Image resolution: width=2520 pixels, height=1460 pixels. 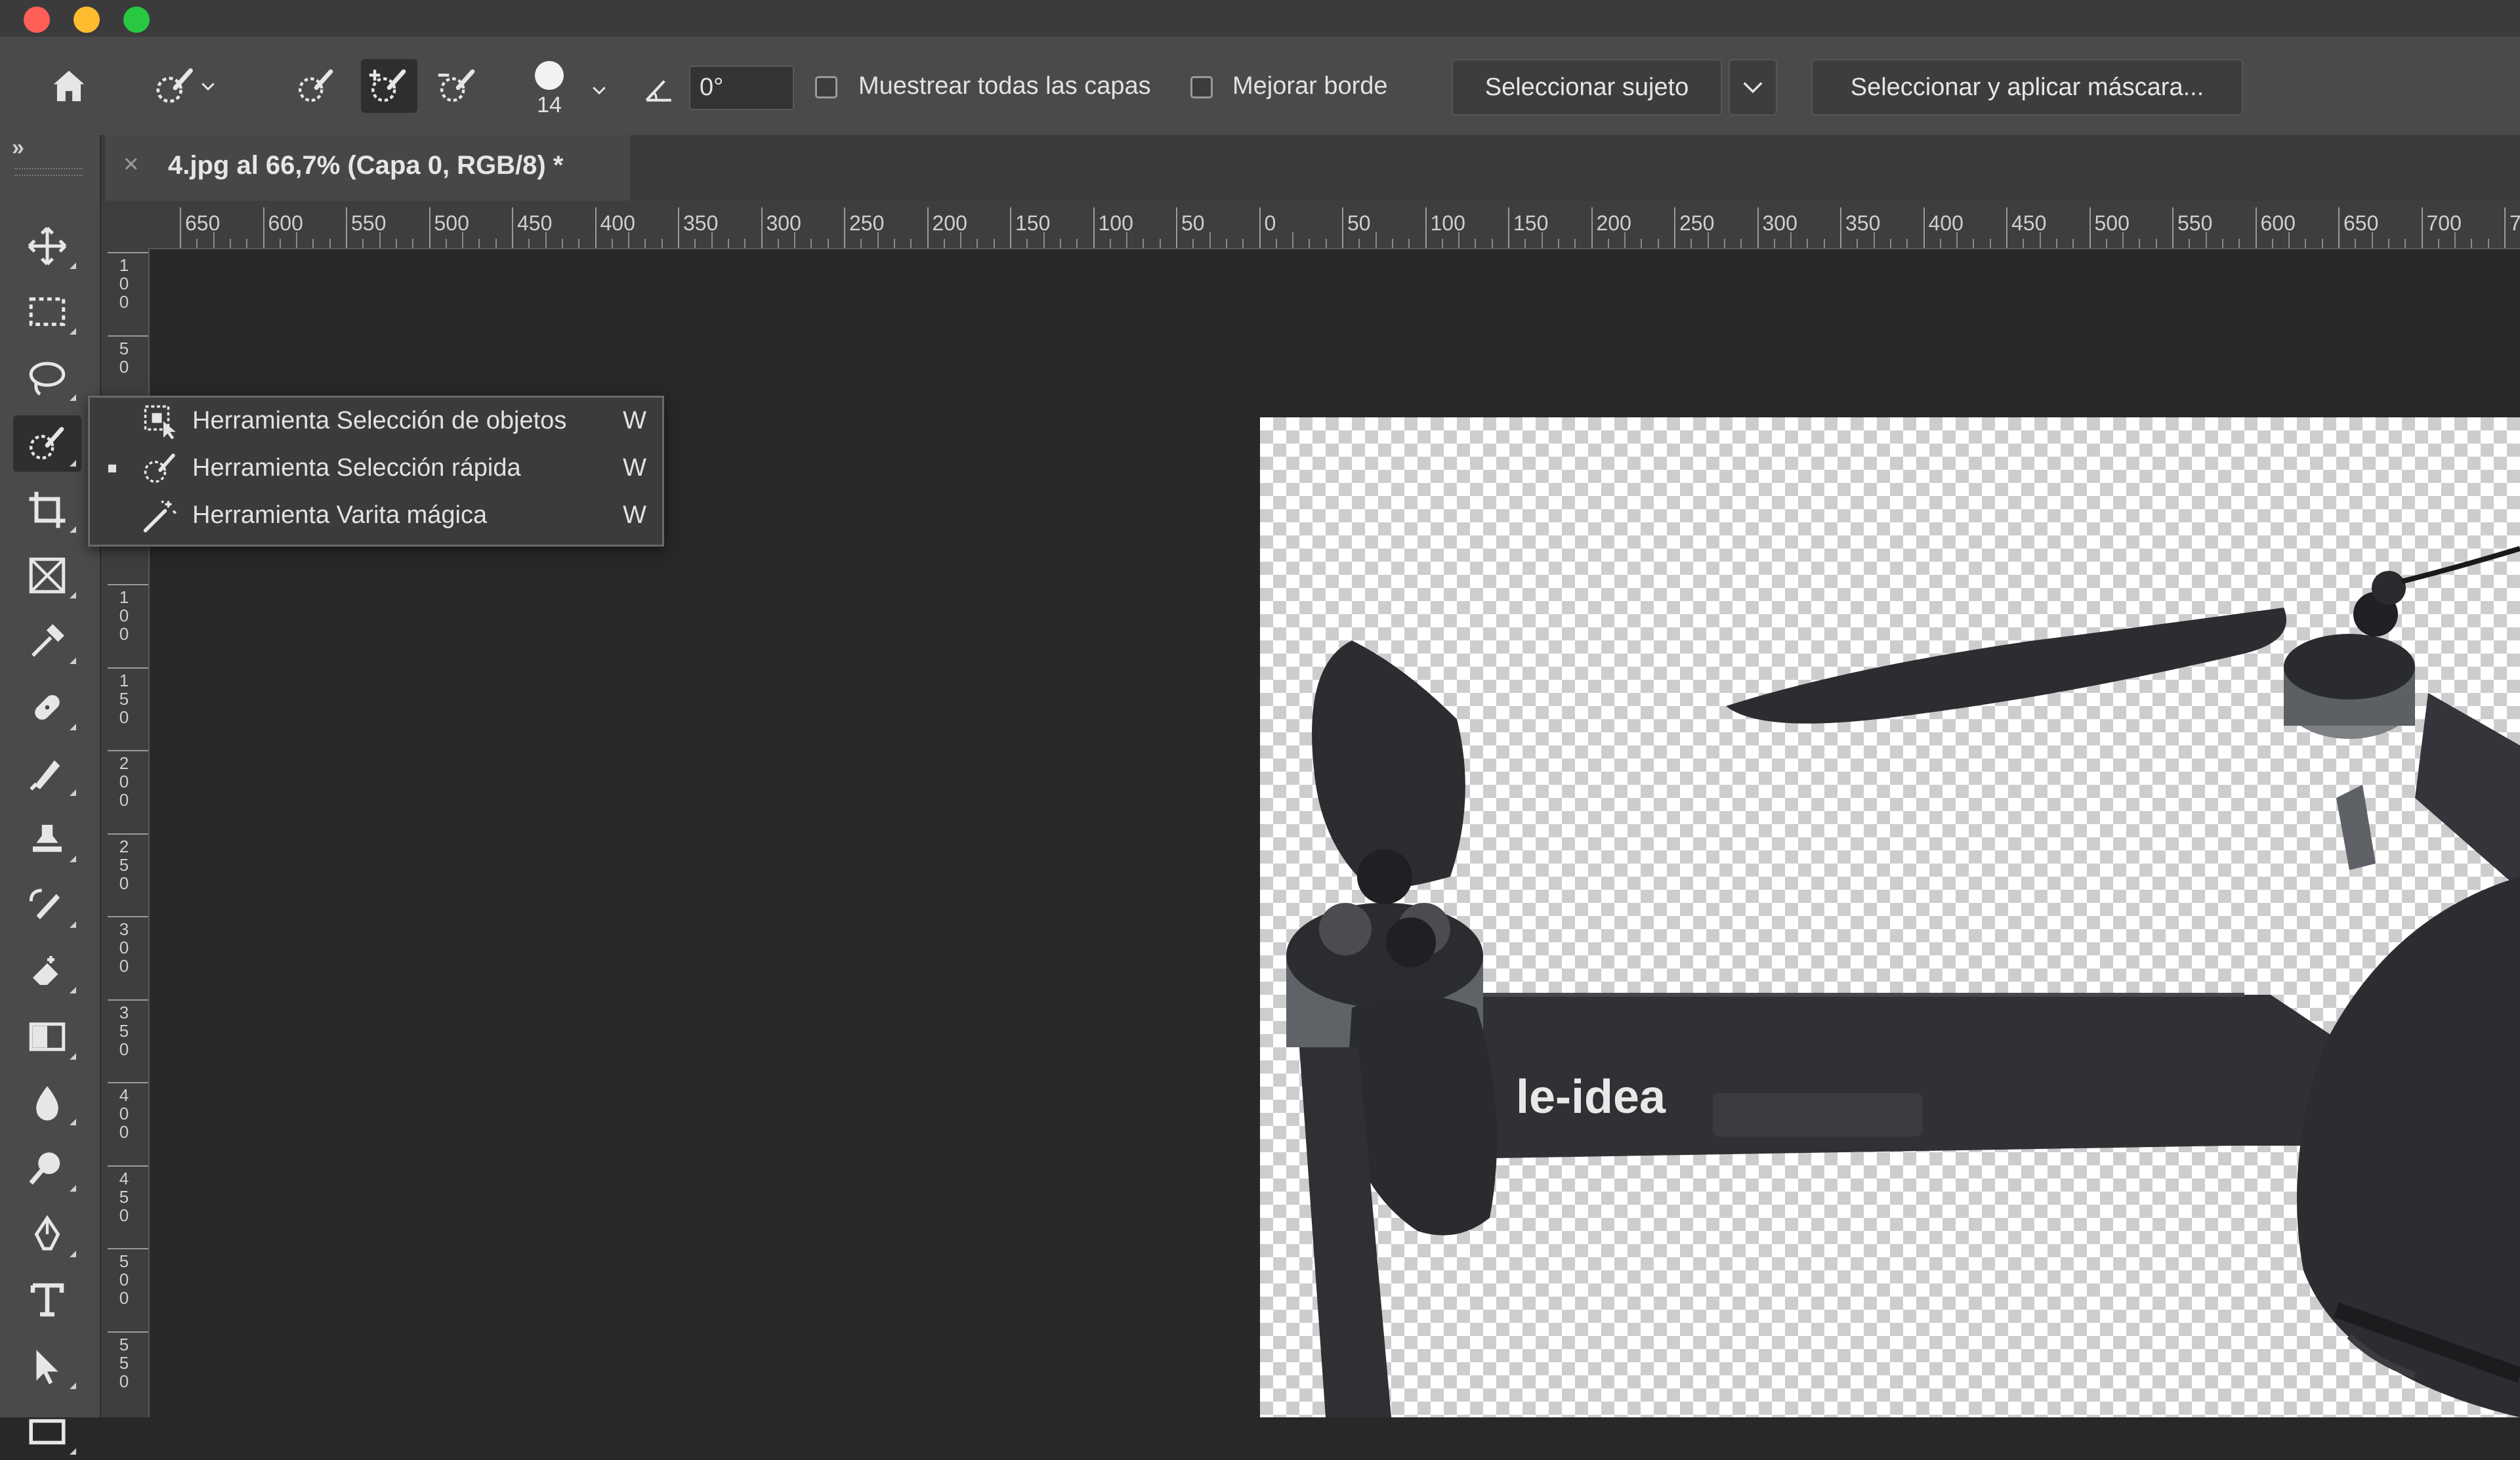 What do you see at coordinates (124, 1279) in the screenshot?
I see `ruler-label: 500` at bounding box center [124, 1279].